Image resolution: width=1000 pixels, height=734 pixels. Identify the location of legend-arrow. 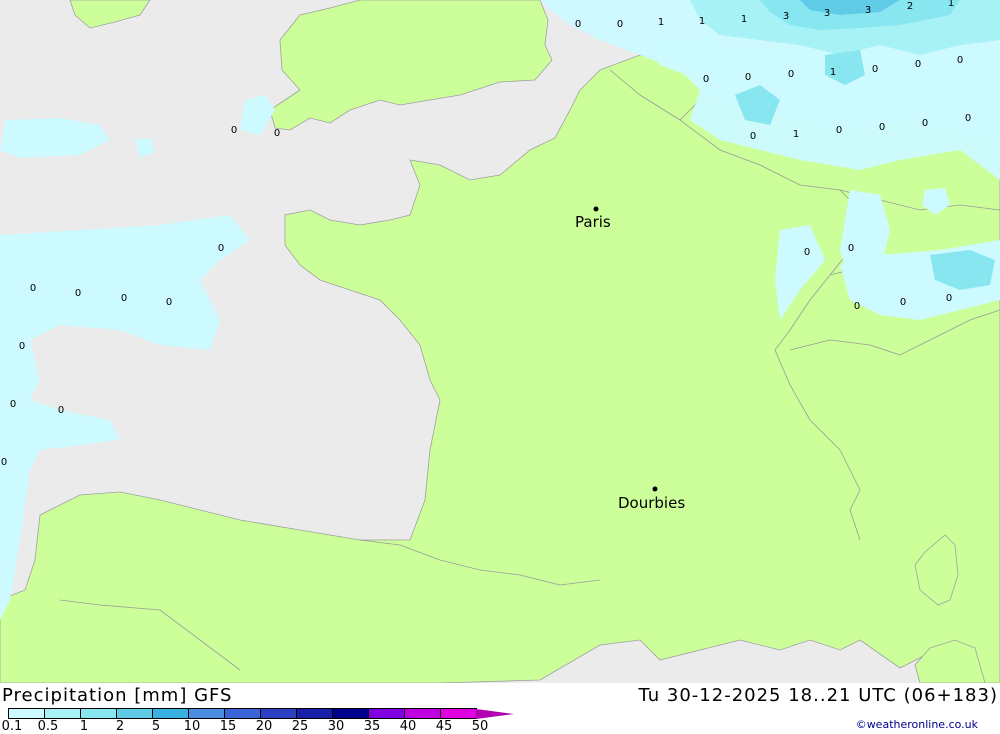
(495, 713).